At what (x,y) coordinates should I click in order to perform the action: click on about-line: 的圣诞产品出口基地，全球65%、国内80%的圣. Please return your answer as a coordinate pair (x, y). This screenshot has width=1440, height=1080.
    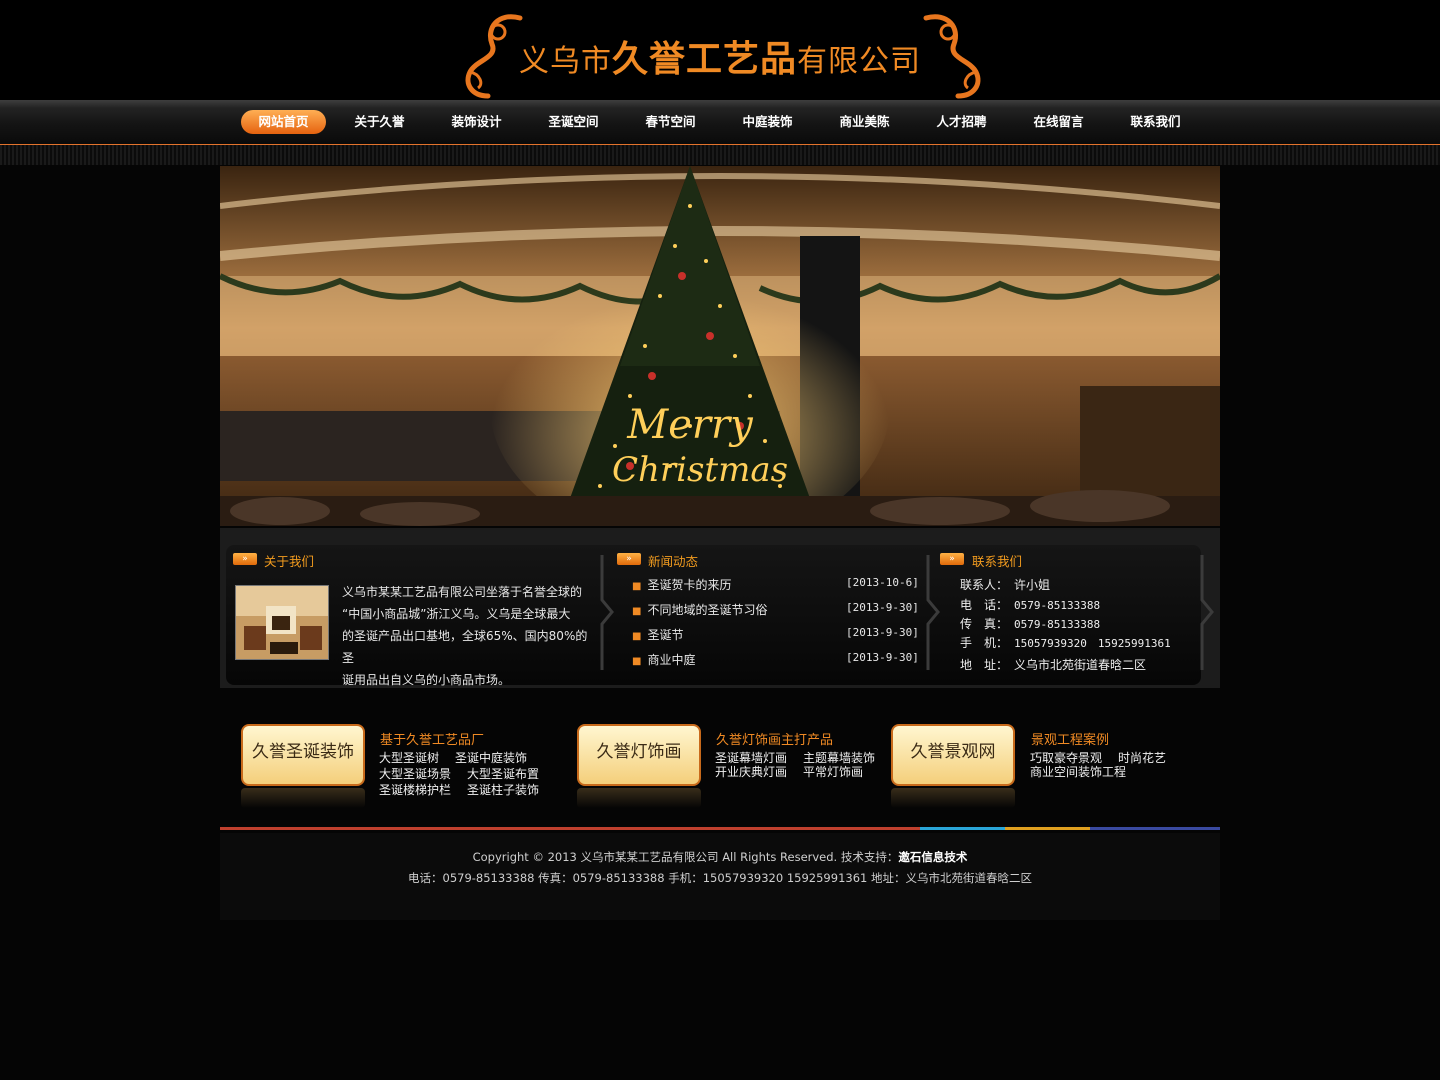
    Looking at the image, I should click on (465, 647).